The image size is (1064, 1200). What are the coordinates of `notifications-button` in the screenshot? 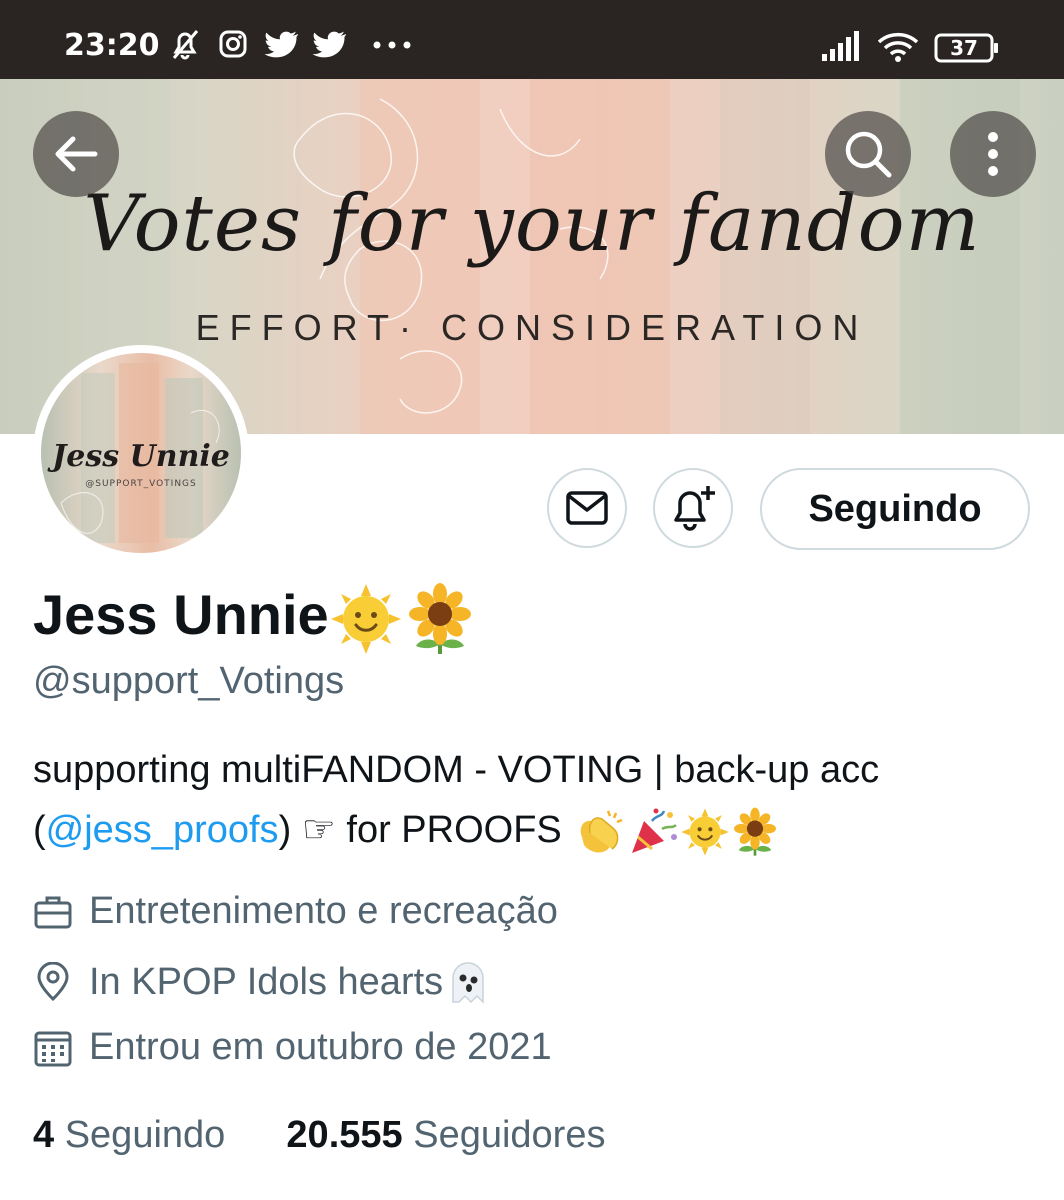 It's located at (693, 508).